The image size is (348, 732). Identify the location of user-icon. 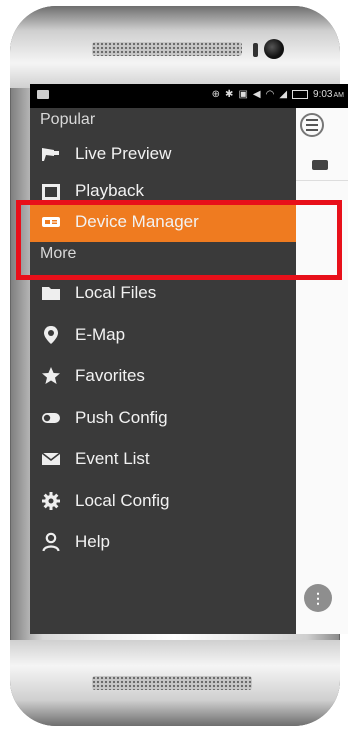
(51, 542).